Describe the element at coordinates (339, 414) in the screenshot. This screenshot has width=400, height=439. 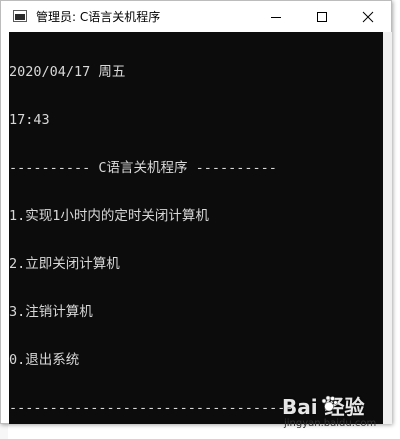
I see `baidu-jingyan-watermark: Bai 经验 jingyan.baidu.com` at that location.